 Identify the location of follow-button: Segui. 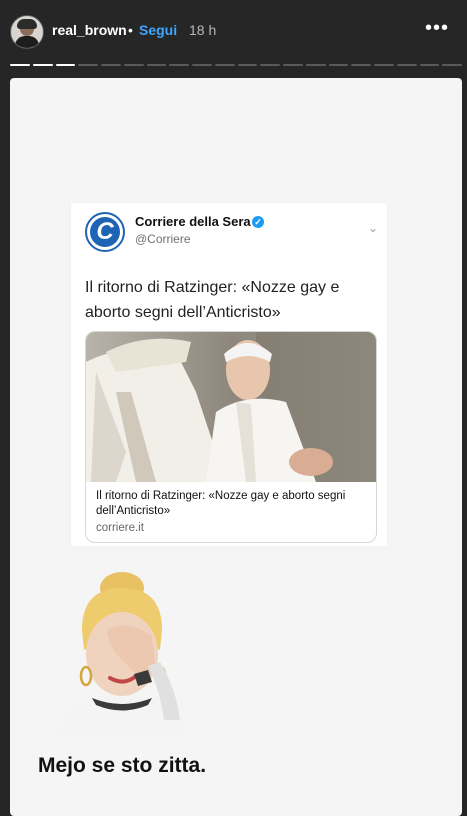
(158, 30).